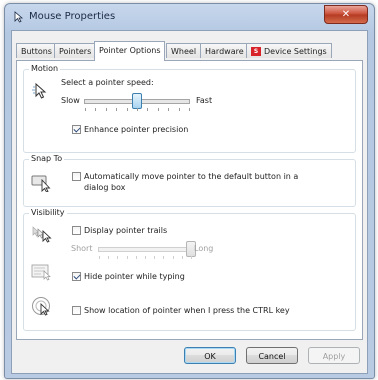 The width and height of the screenshot is (378, 380). I want to click on tab-pointer-options: Pointer Options, so click(130, 51).